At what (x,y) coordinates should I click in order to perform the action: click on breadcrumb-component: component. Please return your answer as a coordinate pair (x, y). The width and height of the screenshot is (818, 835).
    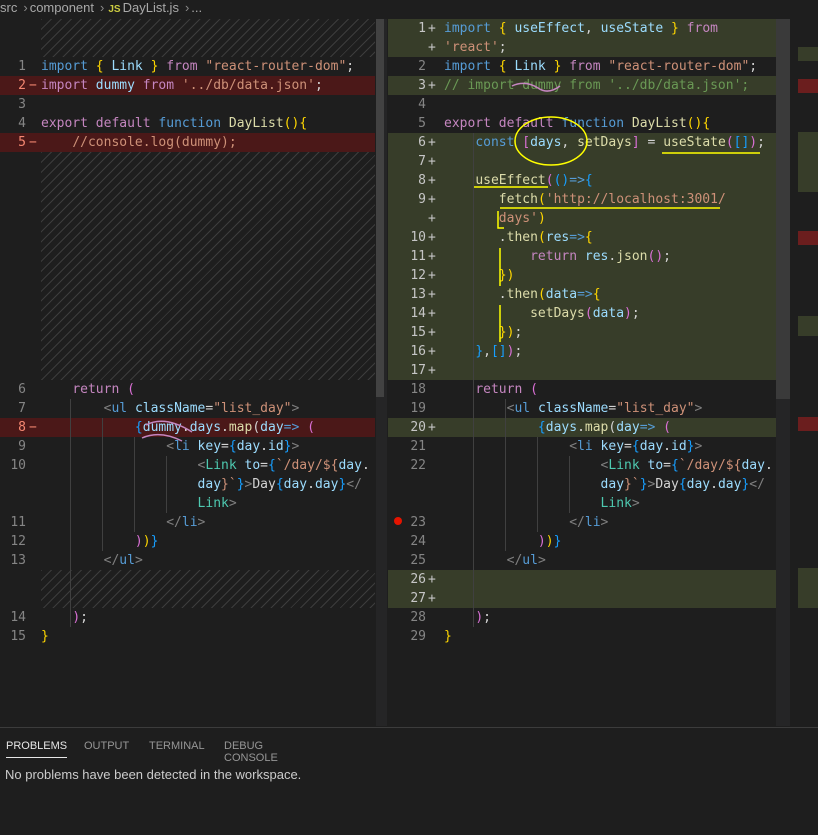
    Looking at the image, I should click on (62, 7).